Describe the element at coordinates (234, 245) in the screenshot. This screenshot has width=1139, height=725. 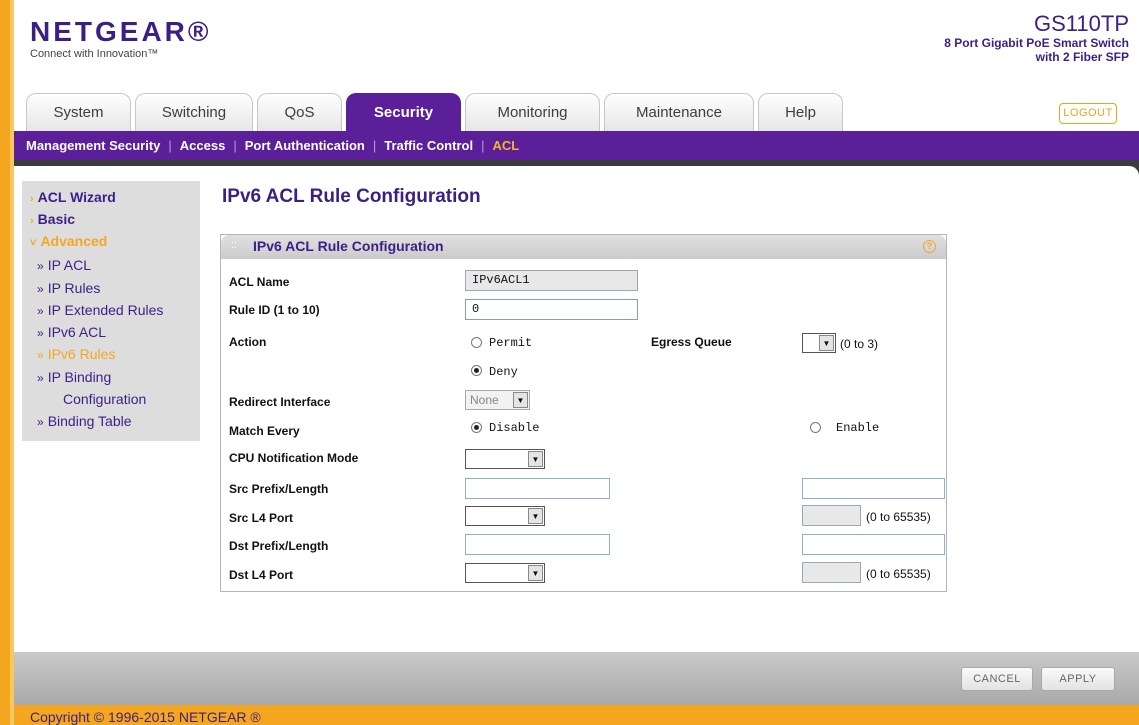
I see `drag-grip-icon: ::` at that location.